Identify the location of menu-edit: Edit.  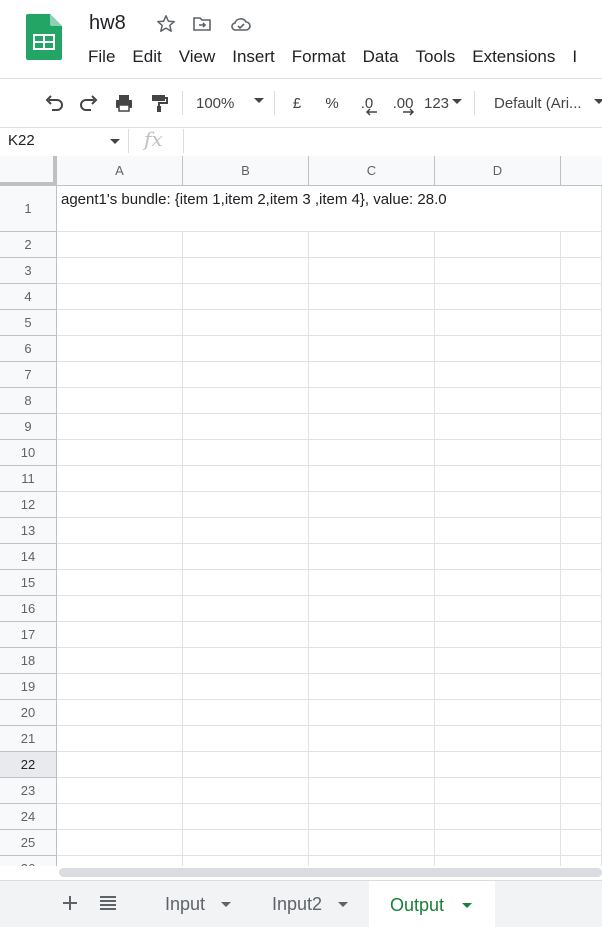
(146, 57).